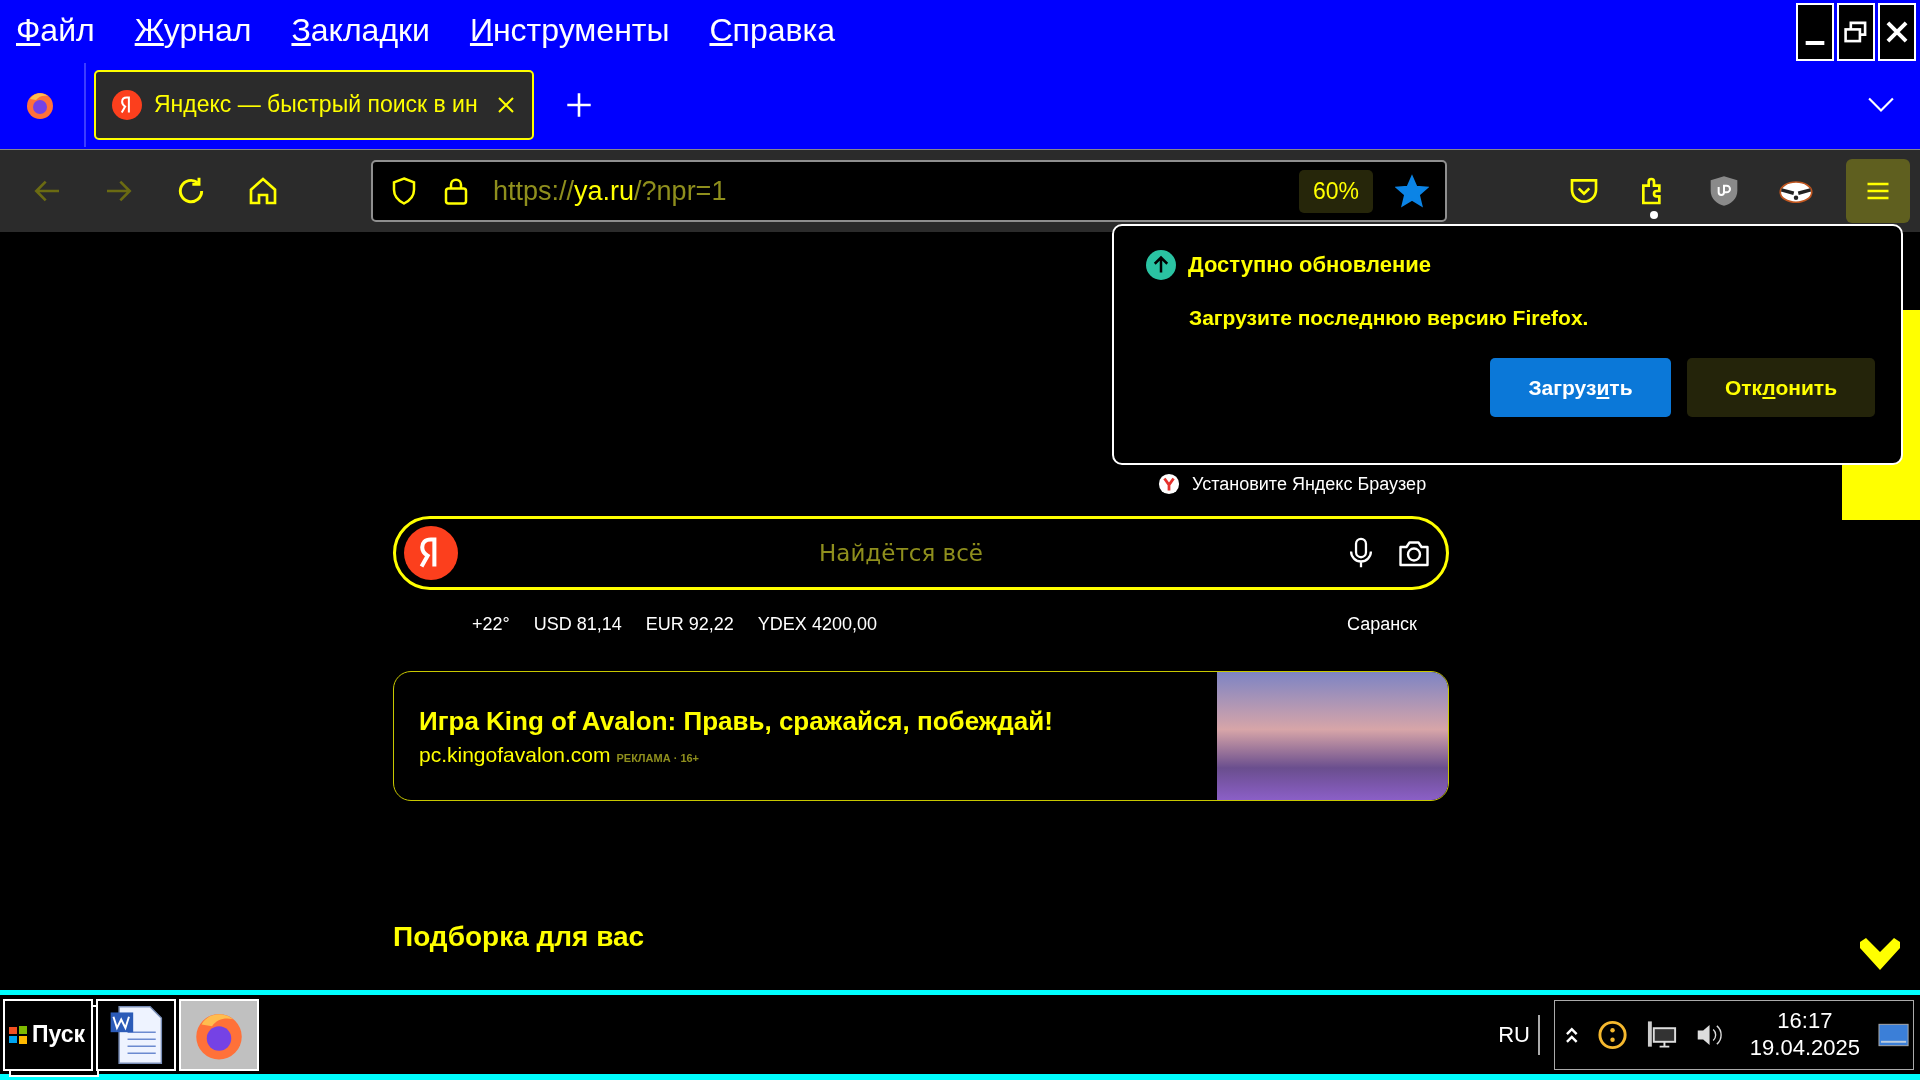 This screenshot has height=1080, width=1920. I want to click on ad-label: РЕКЛАМА · 16+, so click(658, 757).